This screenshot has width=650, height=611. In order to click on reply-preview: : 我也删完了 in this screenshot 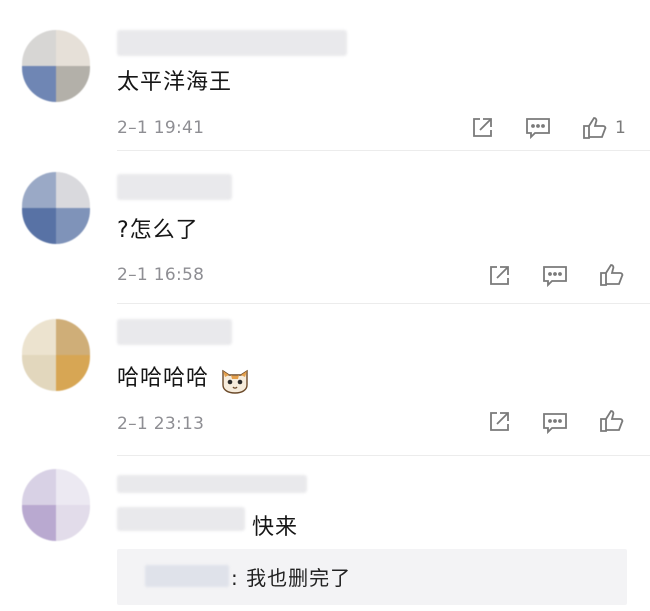, I will do `click(372, 577)`.